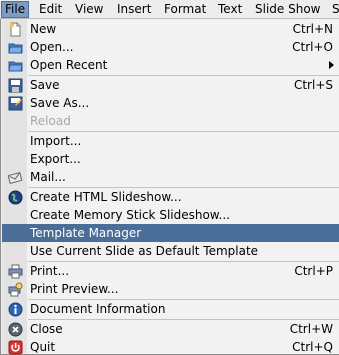 This screenshot has height=355, width=339. I want to click on menu-item-label: Document Information, so click(98, 309).